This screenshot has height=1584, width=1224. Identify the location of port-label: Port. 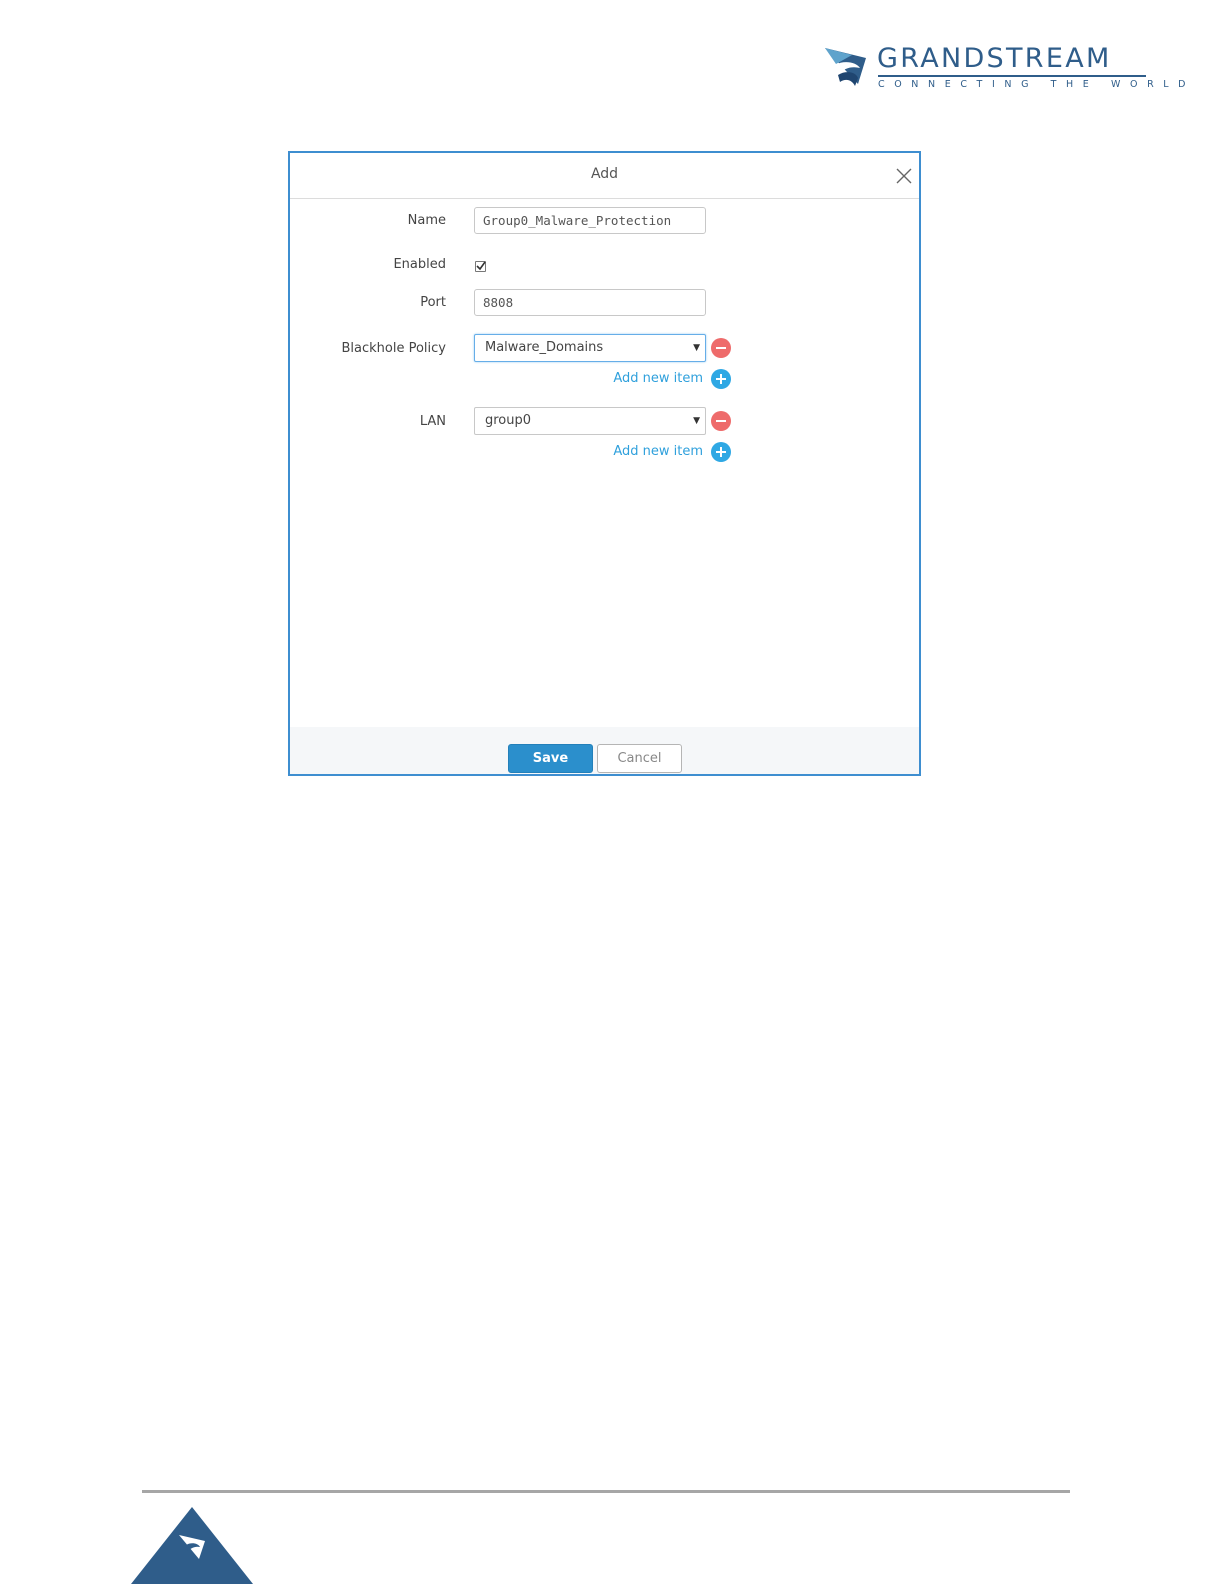
(433, 302).